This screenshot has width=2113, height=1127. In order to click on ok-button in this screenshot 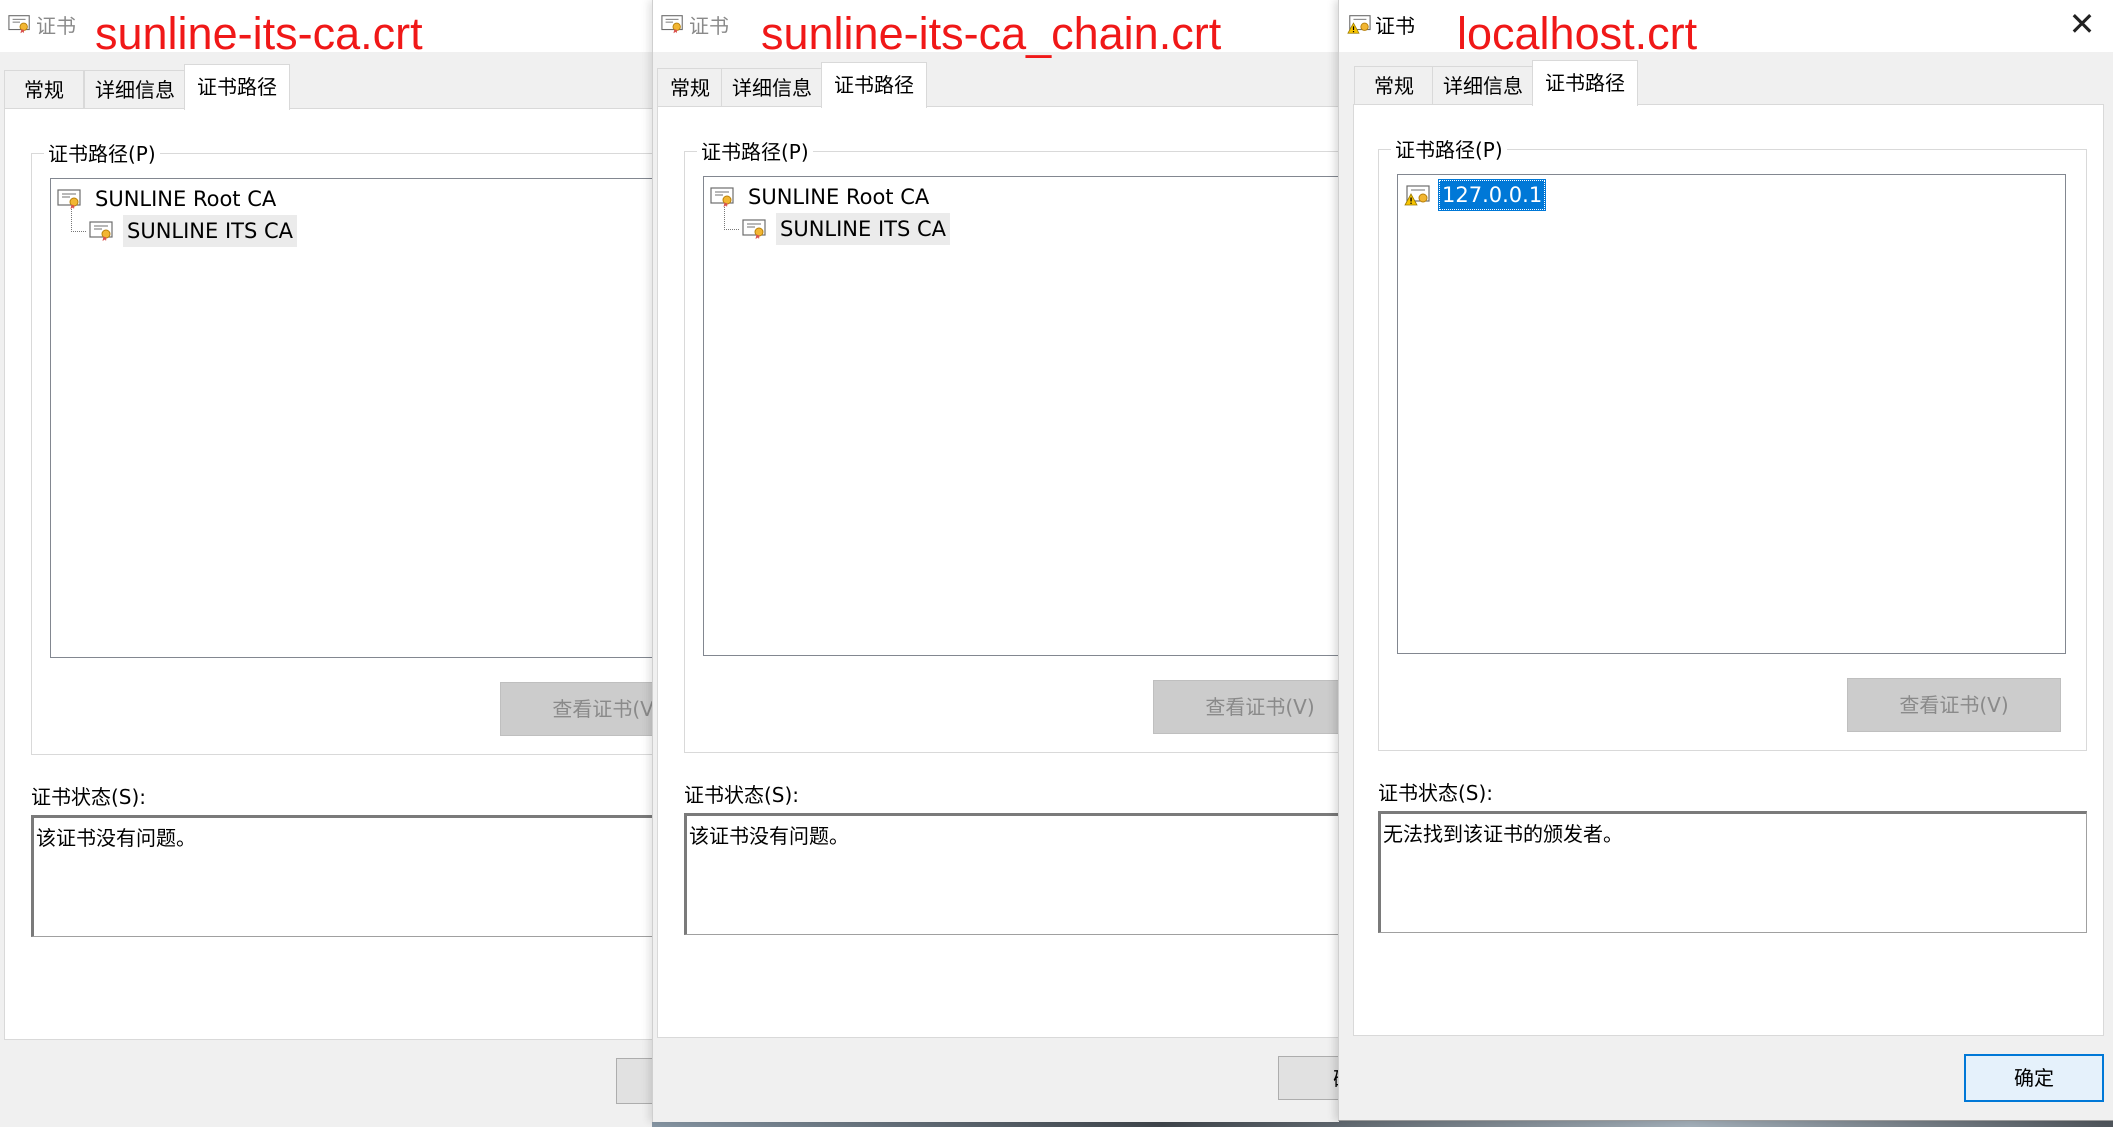, I will do `click(634, 1081)`.